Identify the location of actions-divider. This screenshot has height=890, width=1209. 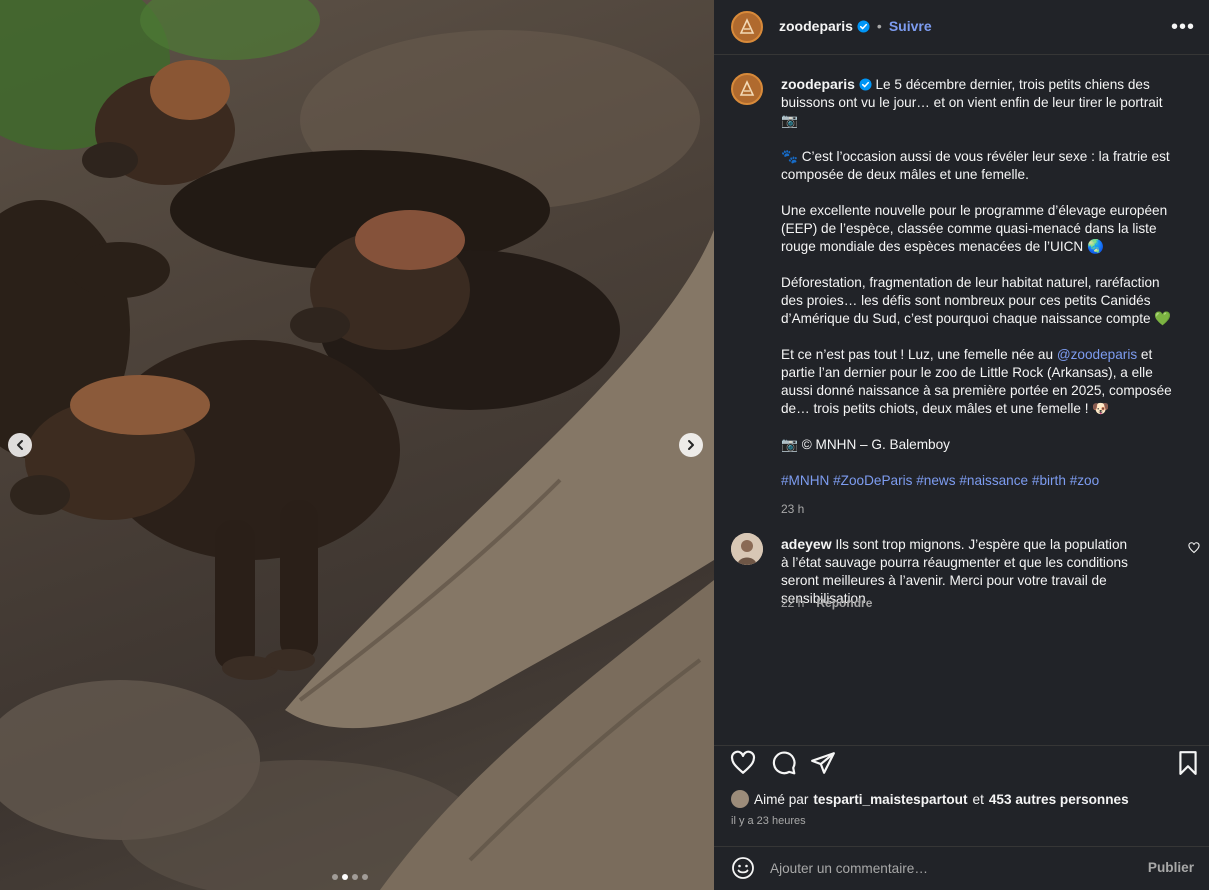
(961, 745).